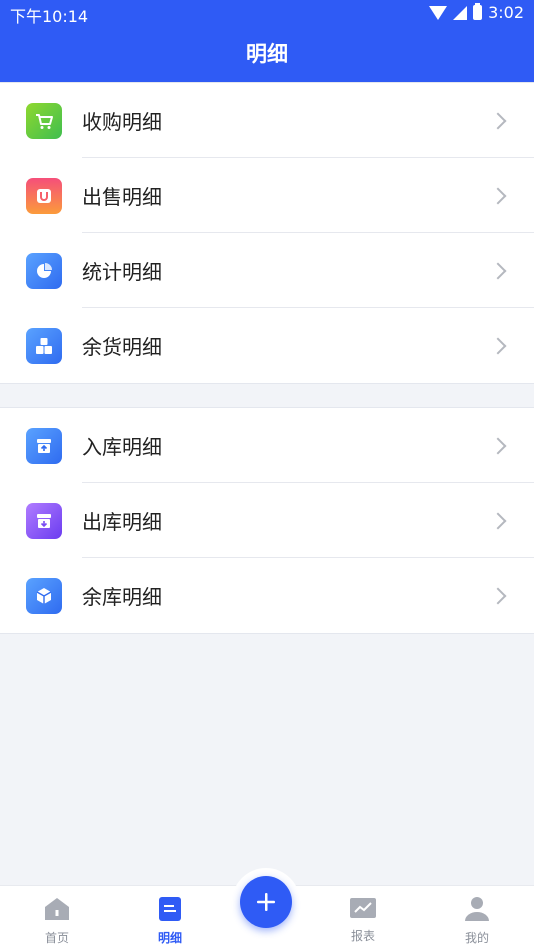 This screenshot has width=534, height=950. What do you see at coordinates (476, 938) in the screenshot?
I see `tab-label: 我的` at bounding box center [476, 938].